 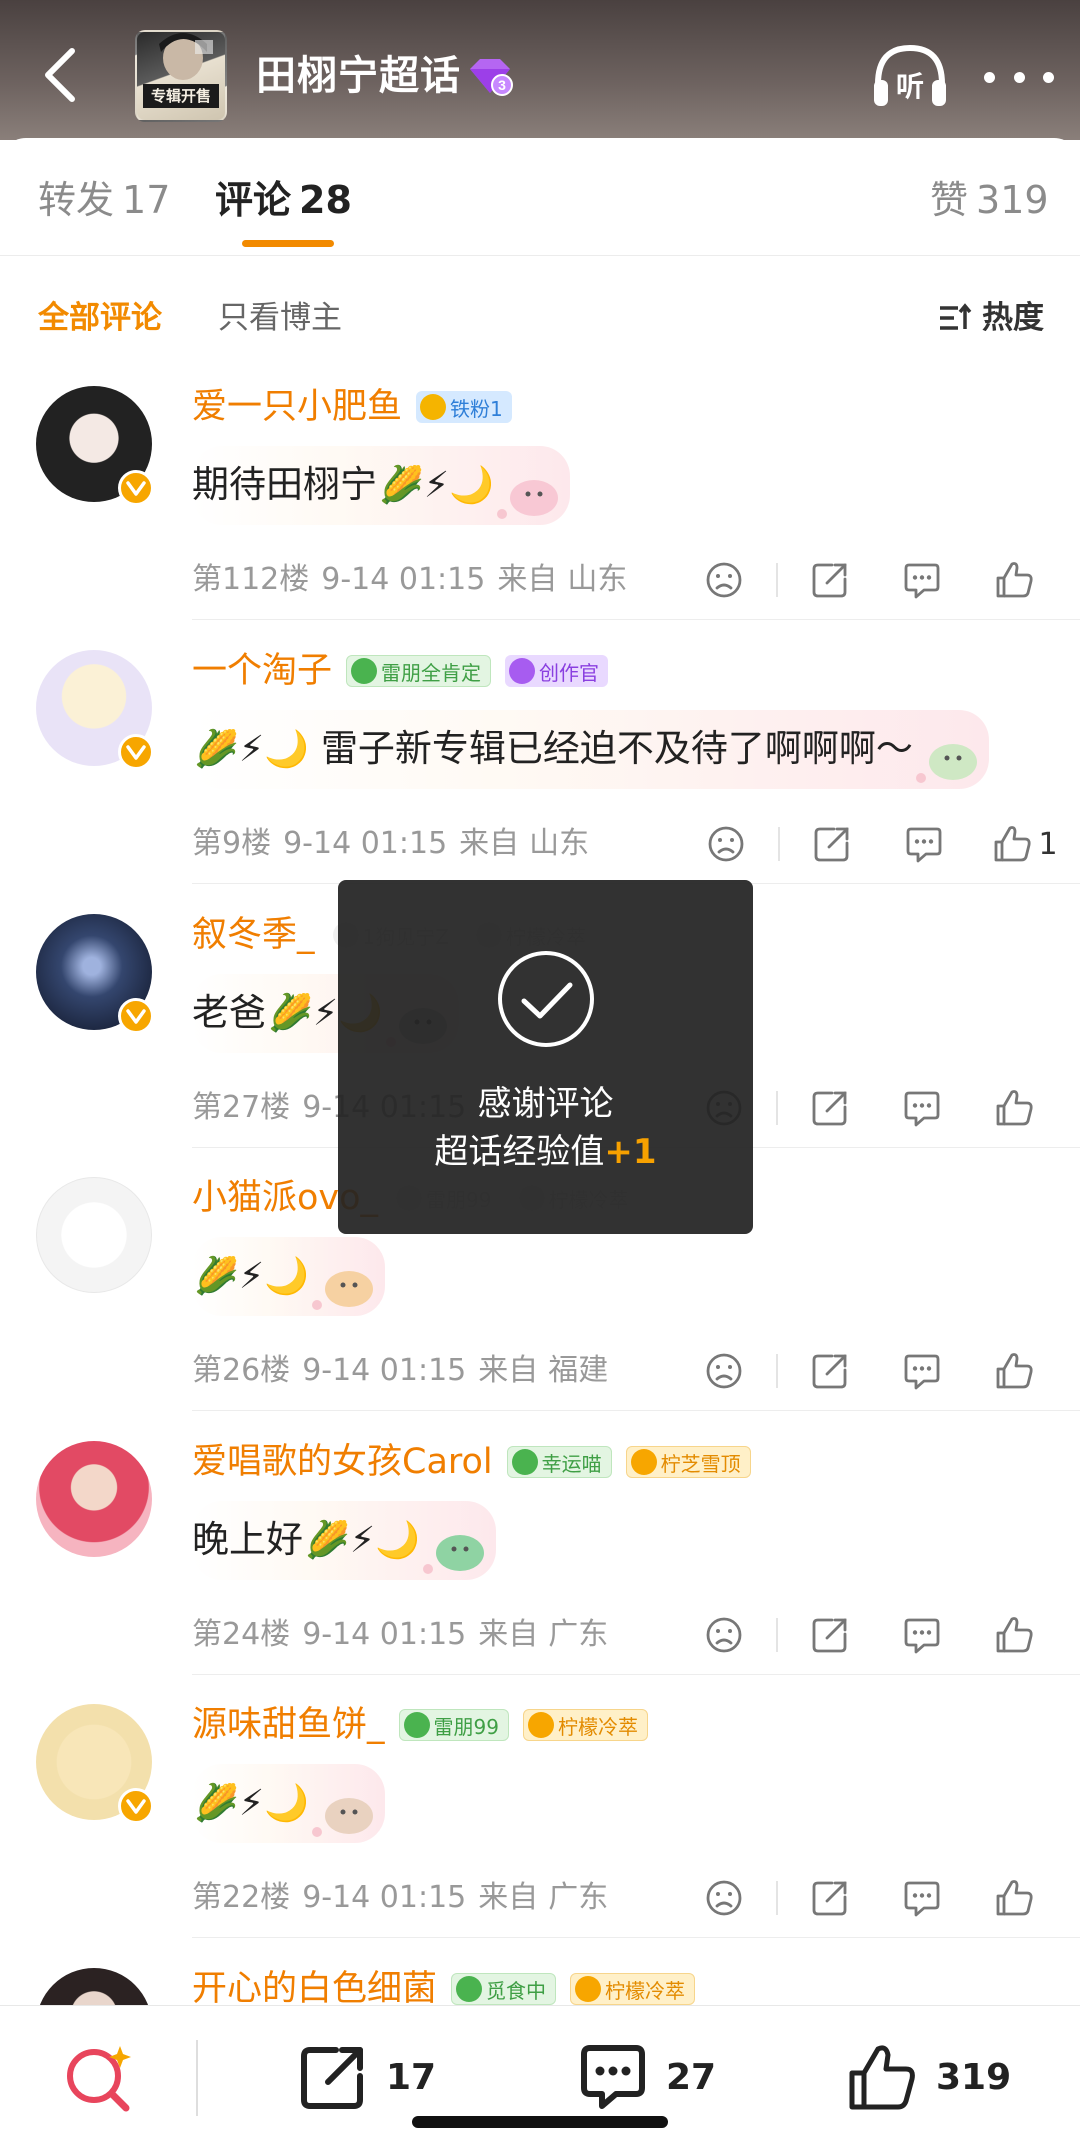 I want to click on home-indicator, so click(x=540, y=2122).